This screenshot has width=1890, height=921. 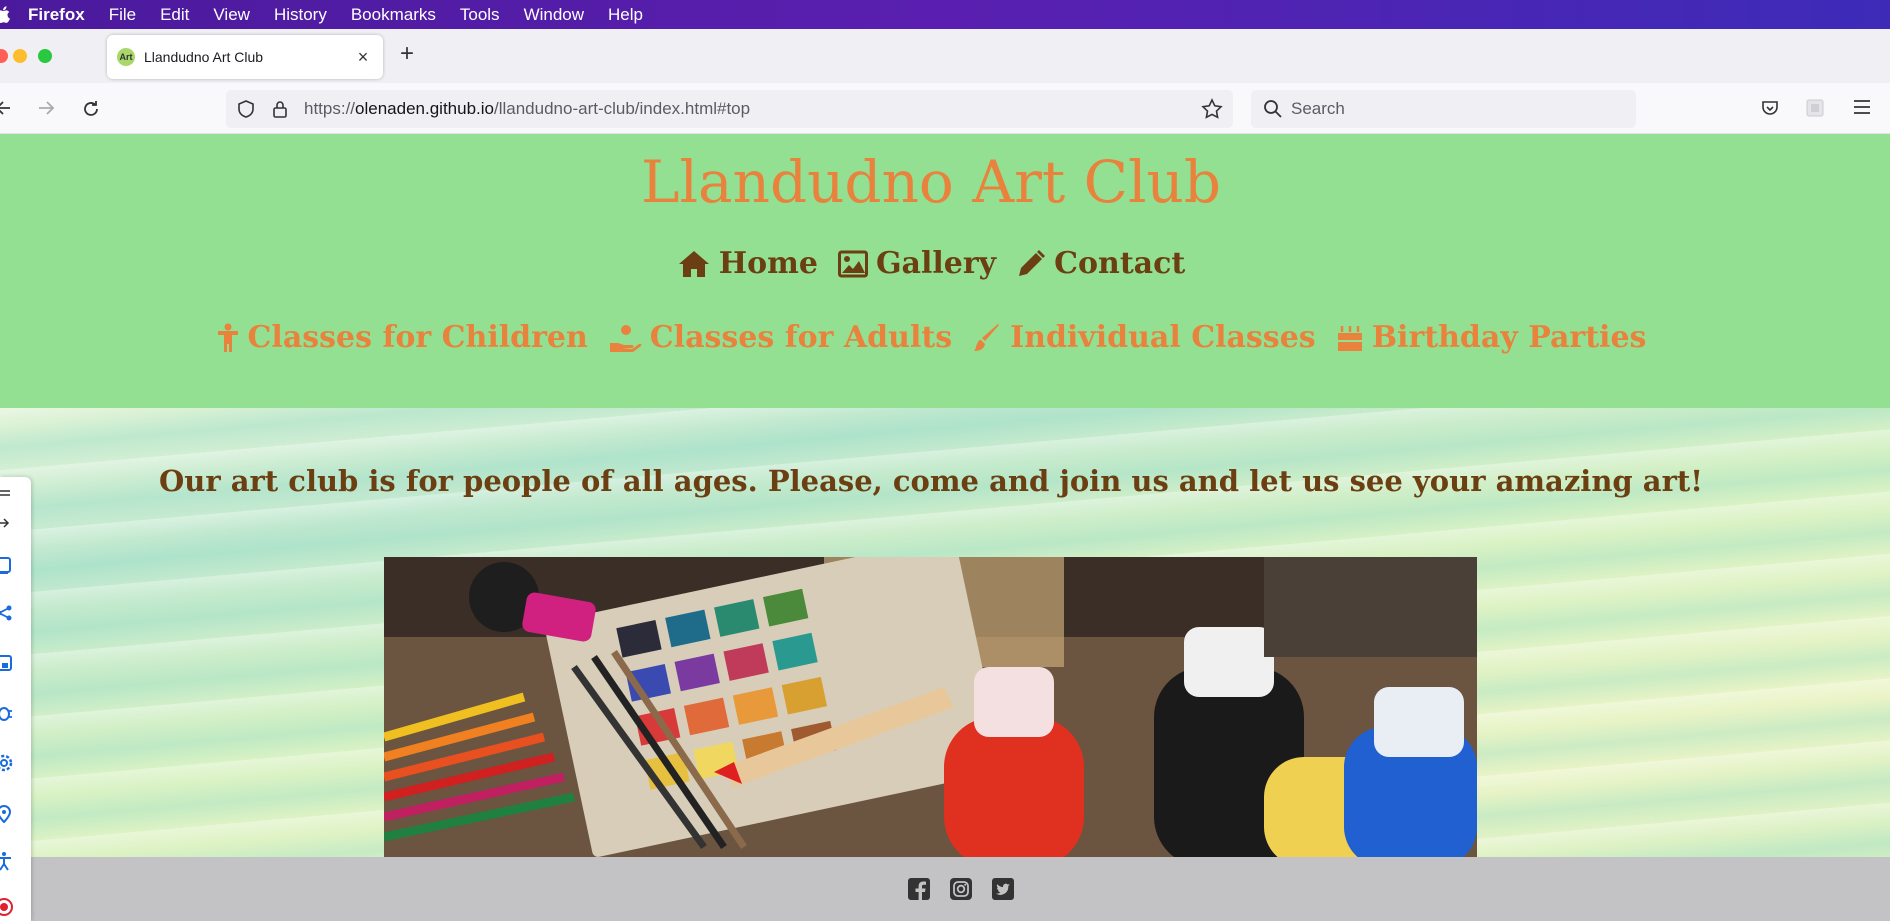 What do you see at coordinates (204, 57) in the screenshot?
I see `tab-title: Llandudno Art Club` at bounding box center [204, 57].